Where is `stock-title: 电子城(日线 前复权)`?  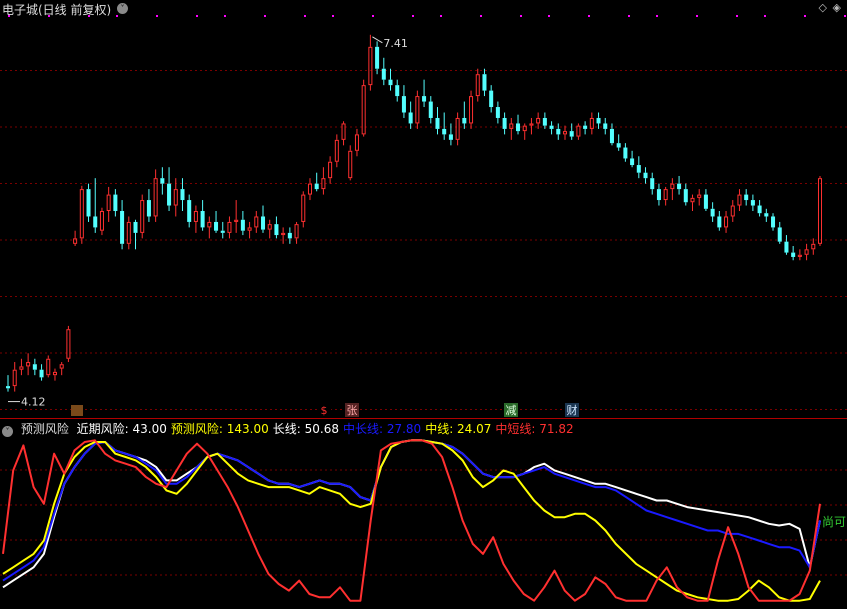 stock-title: 电子城(日线 前复权) is located at coordinates (57, 10).